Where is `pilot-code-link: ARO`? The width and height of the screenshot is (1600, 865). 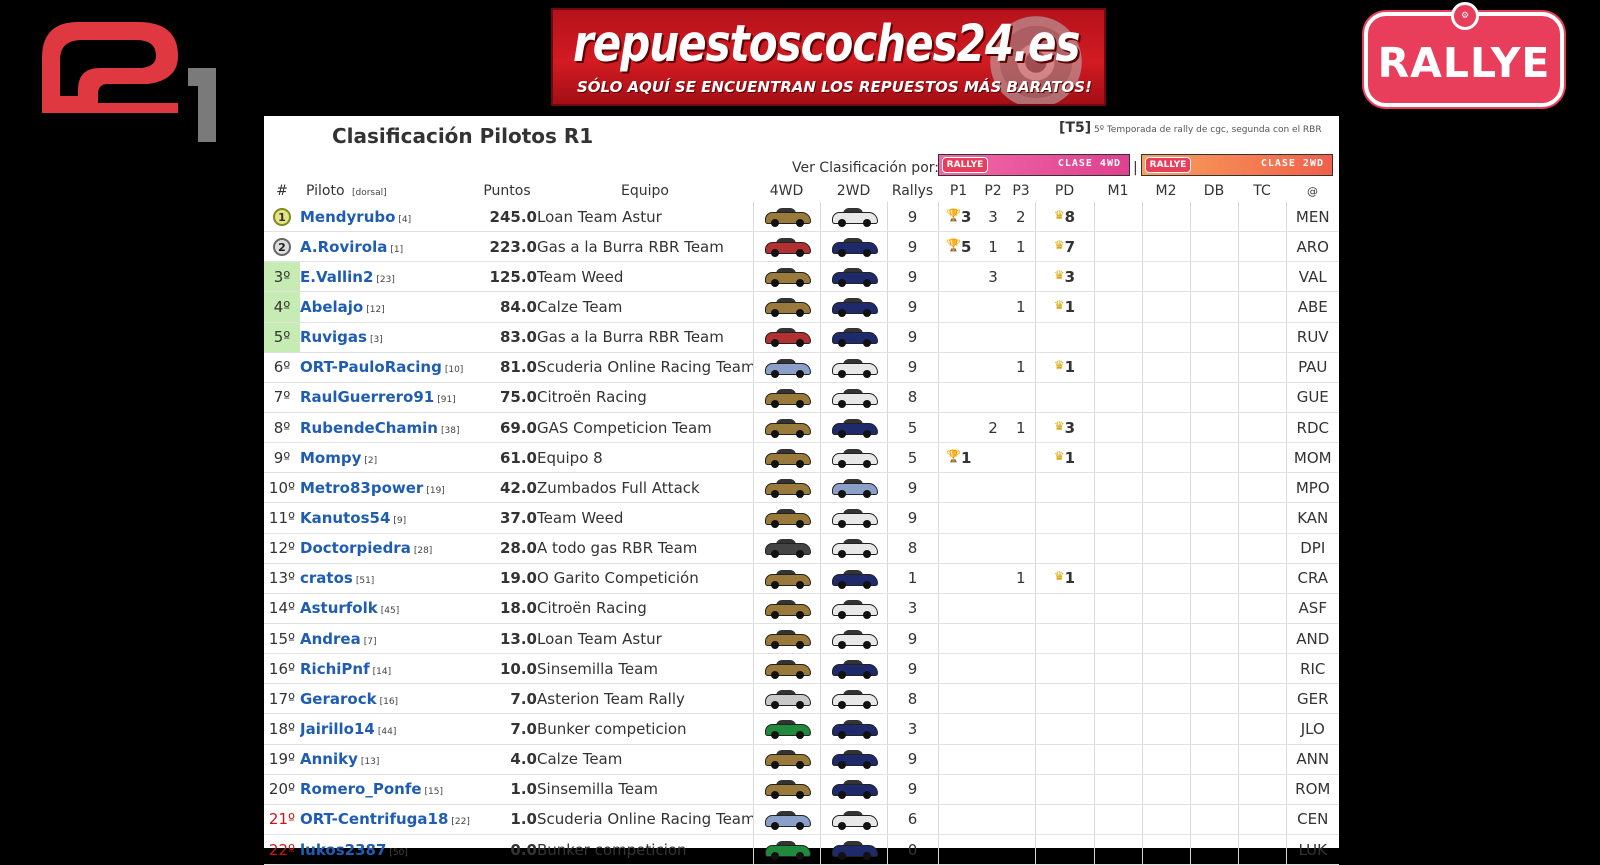
pilot-code-link: ARO is located at coordinates (1312, 247).